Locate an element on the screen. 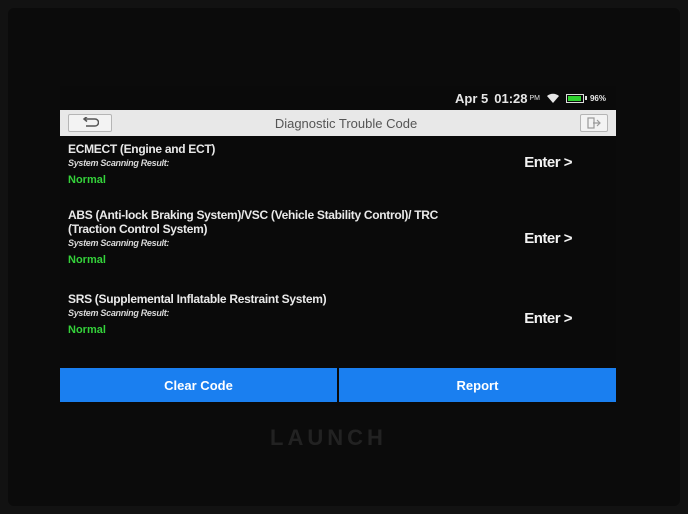 This screenshot has height=514, width=688. status-time: 01:28 is located at coordinates (511, 98).